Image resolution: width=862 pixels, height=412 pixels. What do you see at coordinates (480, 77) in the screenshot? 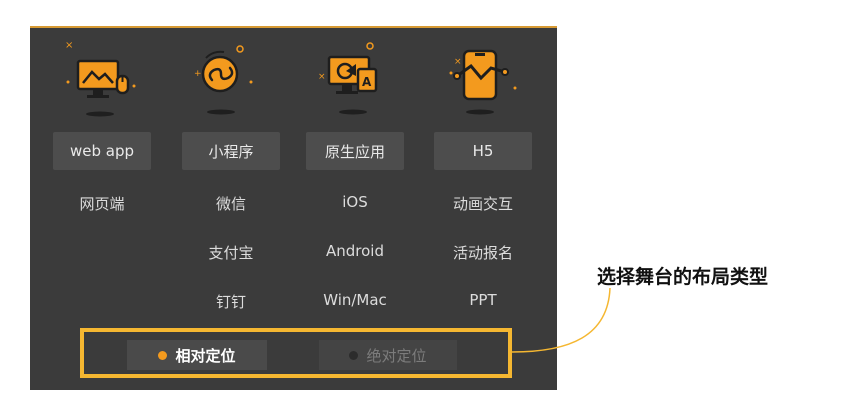
I see `h5-phone-chart-icon: ×` at bounding box center [480, 77].